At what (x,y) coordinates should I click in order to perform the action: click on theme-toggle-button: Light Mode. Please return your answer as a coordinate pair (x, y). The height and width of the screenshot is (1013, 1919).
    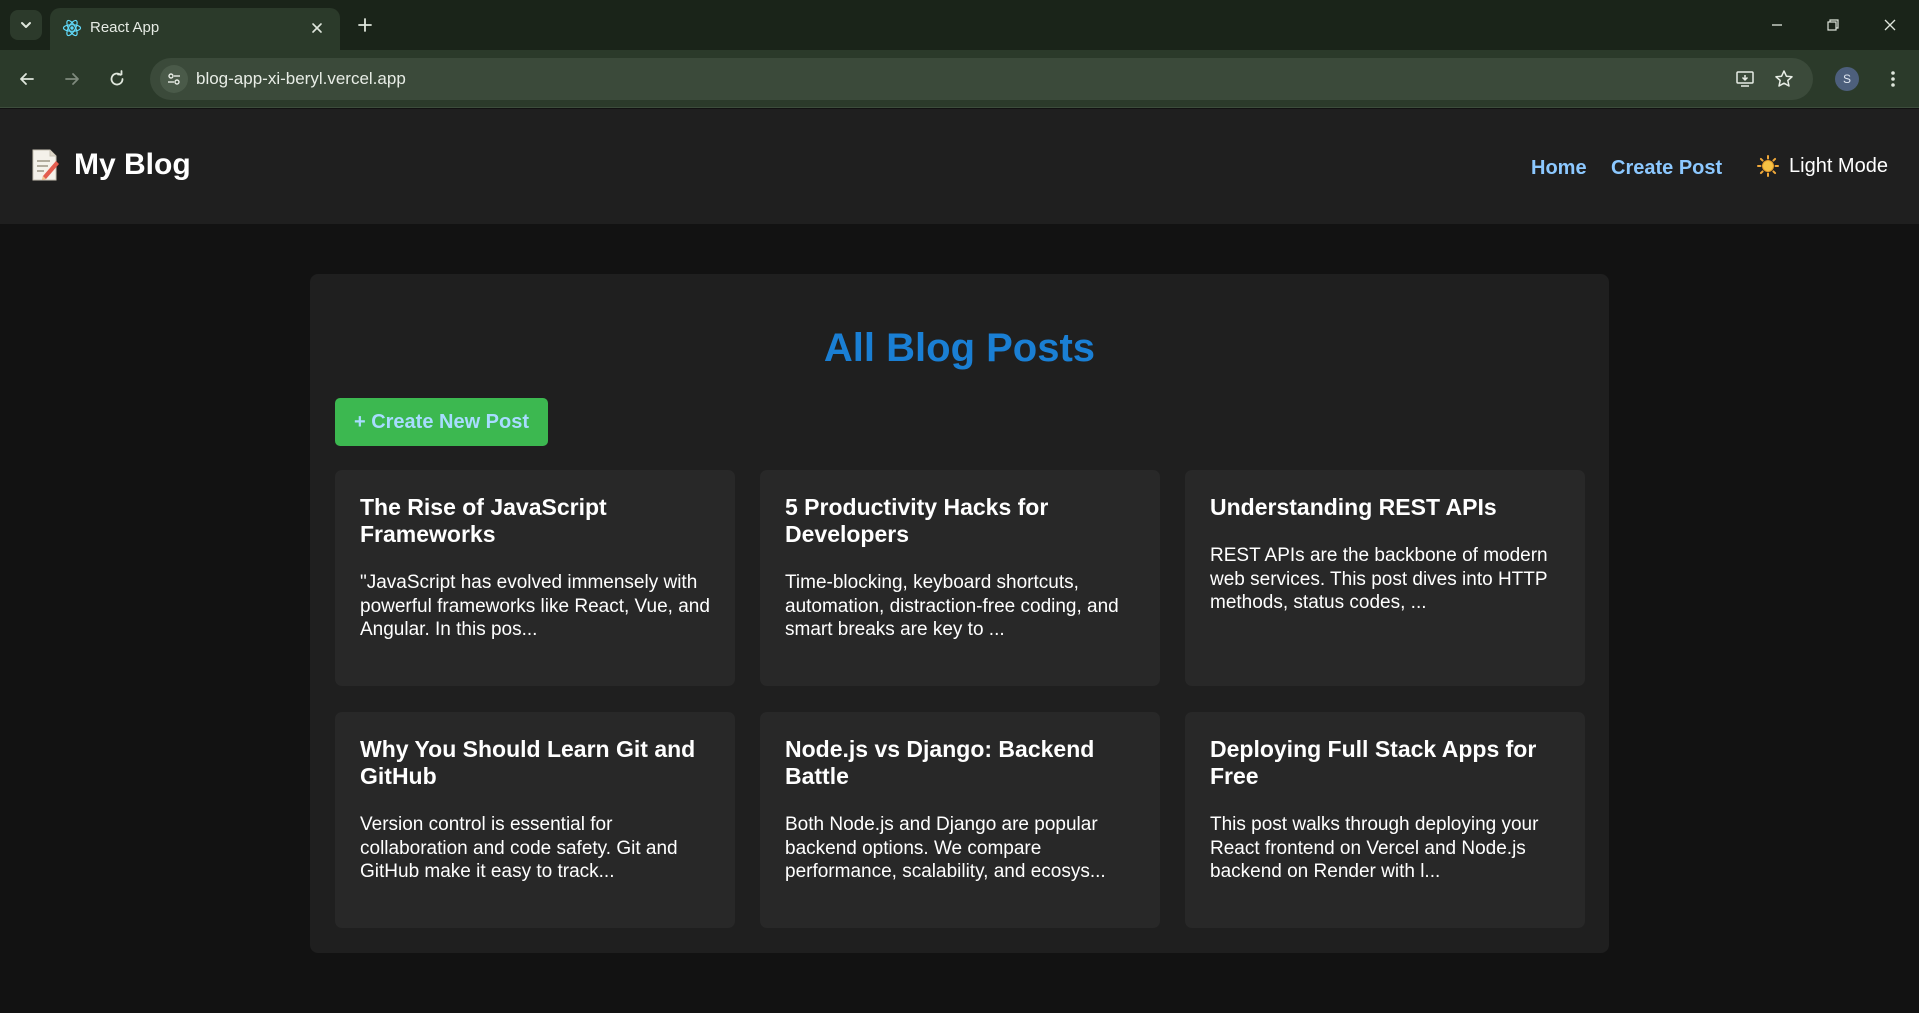
    Looking at the image, I should click on (1822, 166).